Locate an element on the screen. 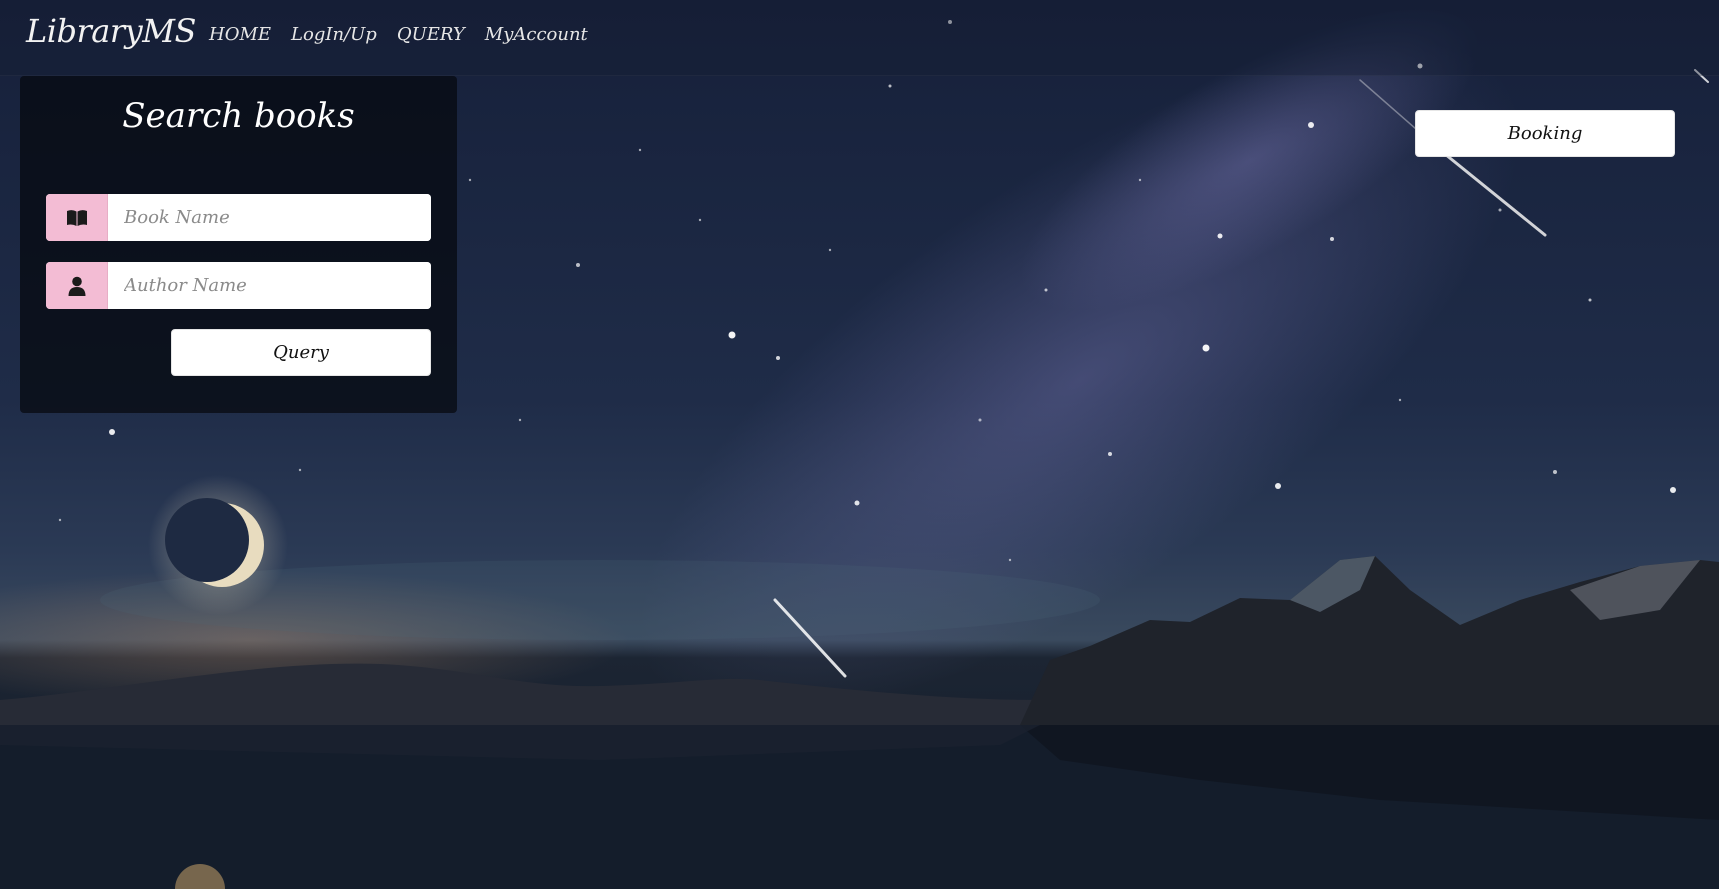  nav-link-myaccount: MyAccount is located at coordinates (536, 34).